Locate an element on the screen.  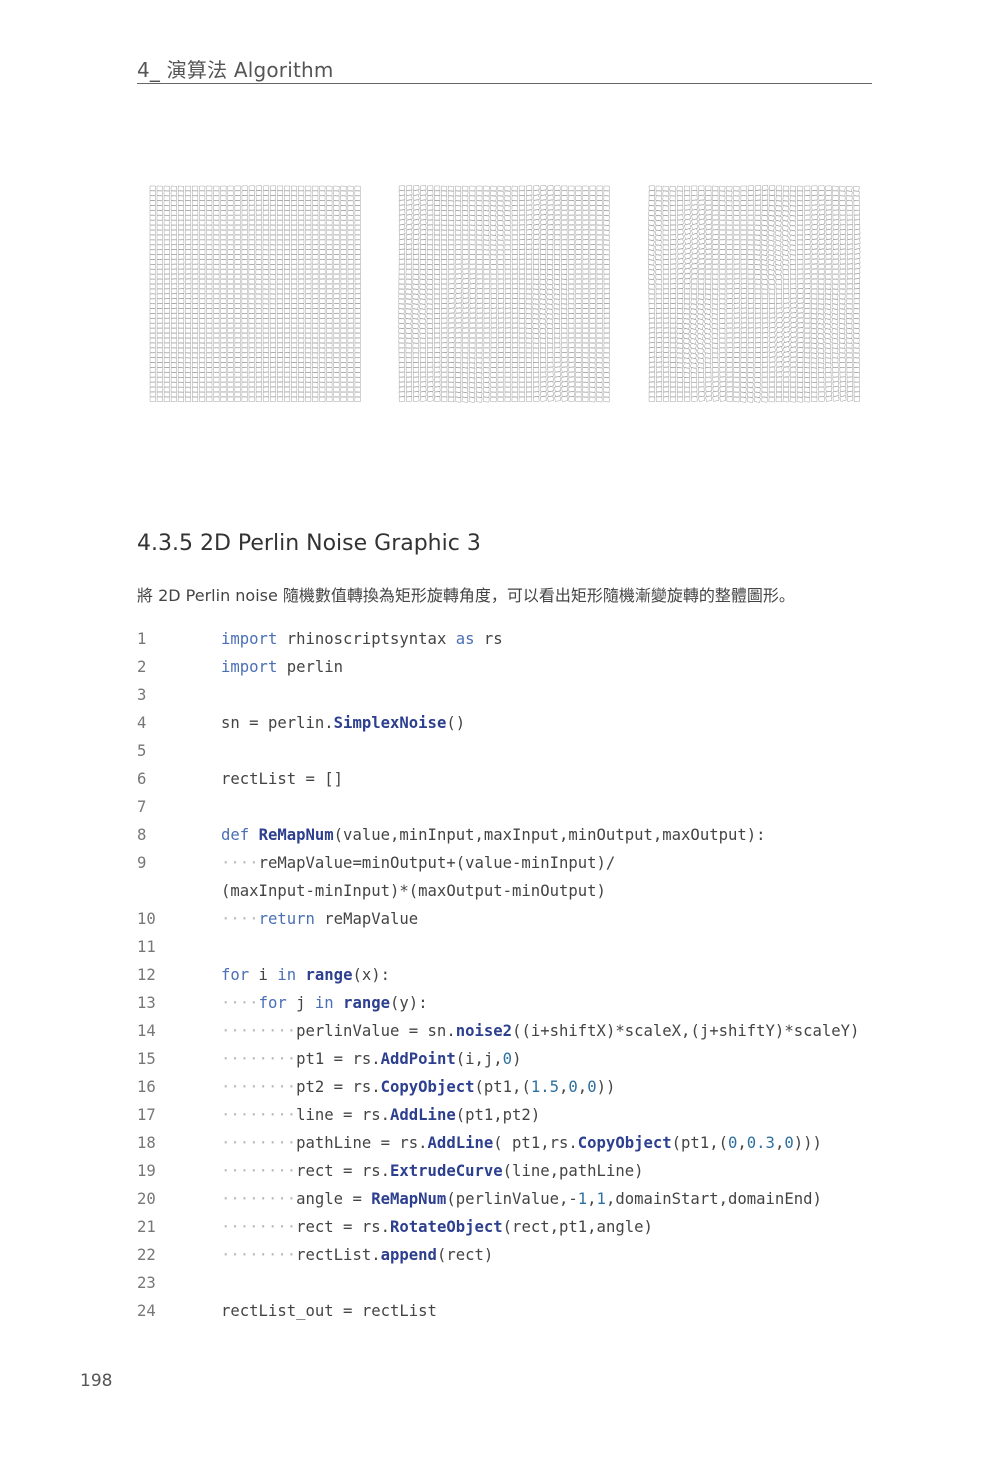
line-number: 4 is located at coordinates (142, 723).